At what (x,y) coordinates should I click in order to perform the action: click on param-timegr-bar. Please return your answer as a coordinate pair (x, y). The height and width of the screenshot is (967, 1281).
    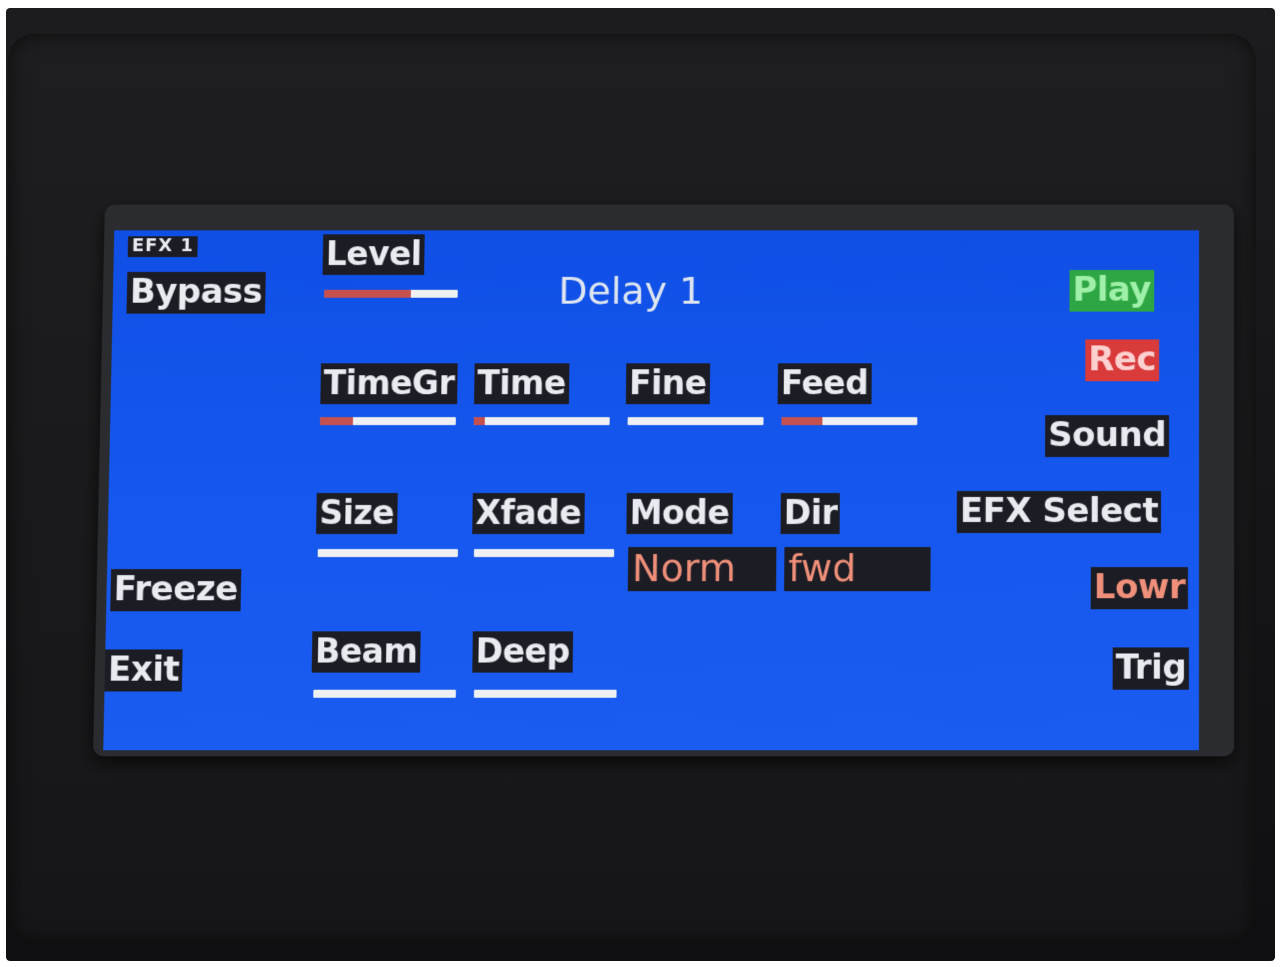
    Looking at the image, I should click on (387, 421).